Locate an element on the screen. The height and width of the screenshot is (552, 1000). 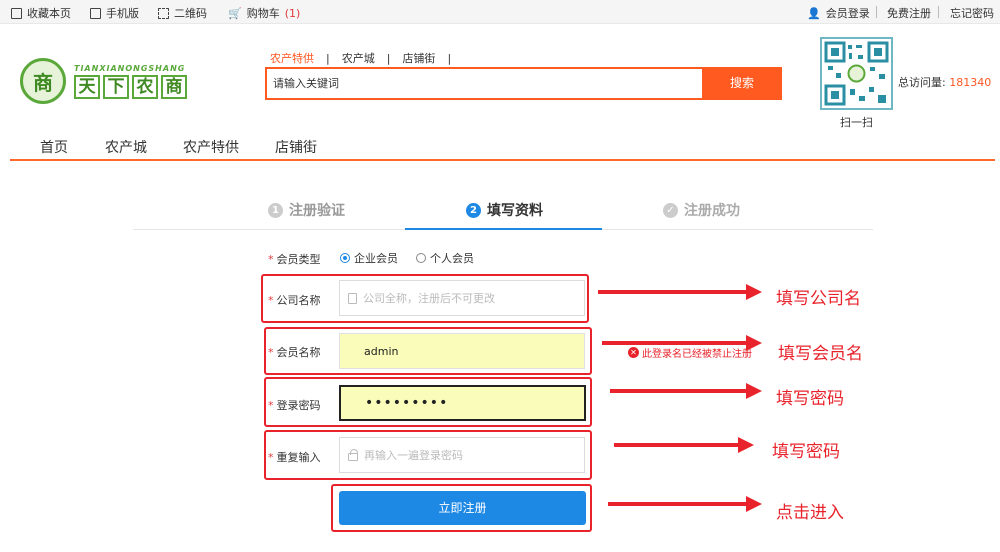
register-submit-button: 立即注册 is located at coordinates (462, 508).